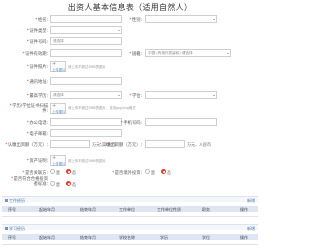  I want to click on education-history-title-text: 学习经历, so click(17, 228).